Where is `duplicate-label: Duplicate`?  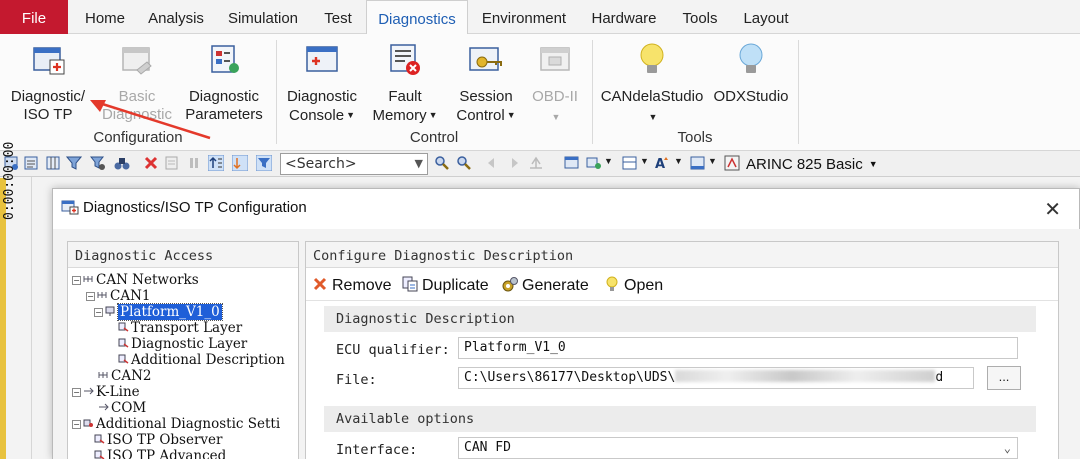
duplicate-label: Duplicate is located at coordinates (455, 285).